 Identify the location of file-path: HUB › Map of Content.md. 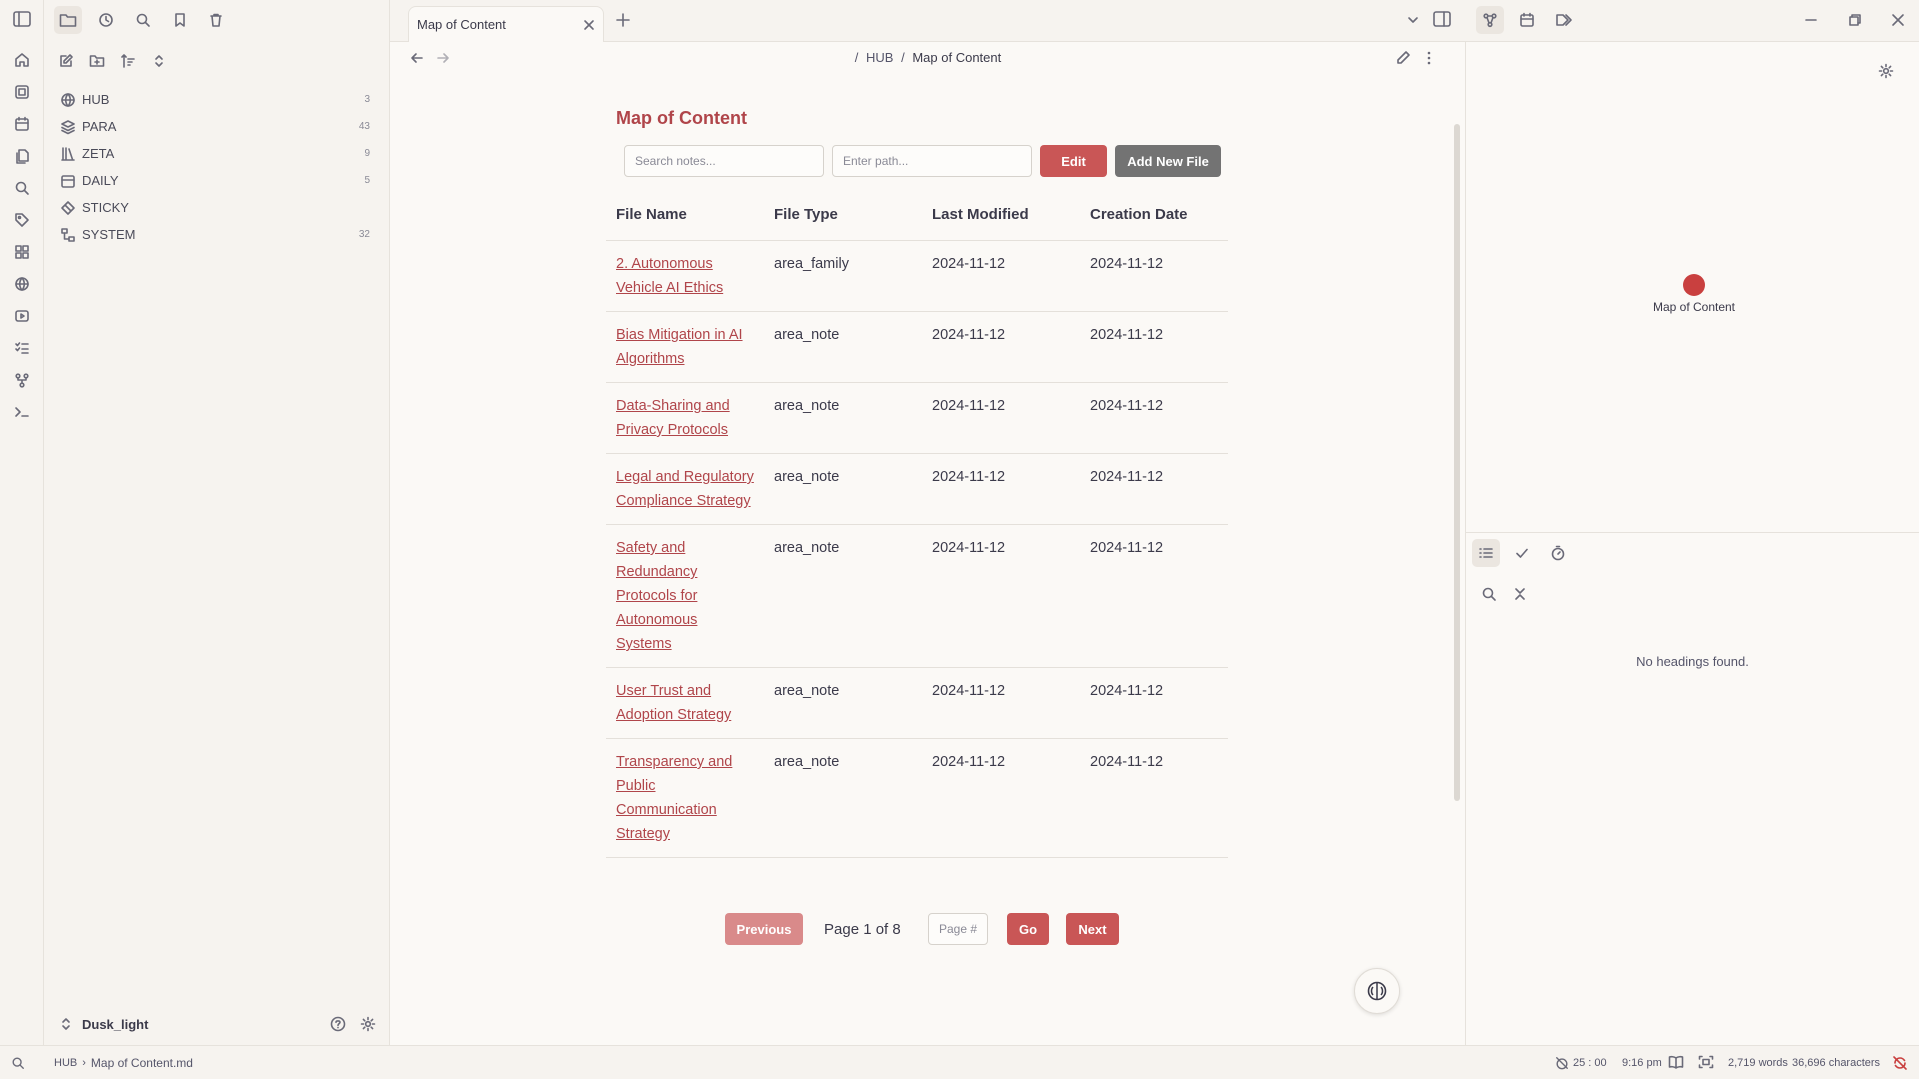
(123, 1063).